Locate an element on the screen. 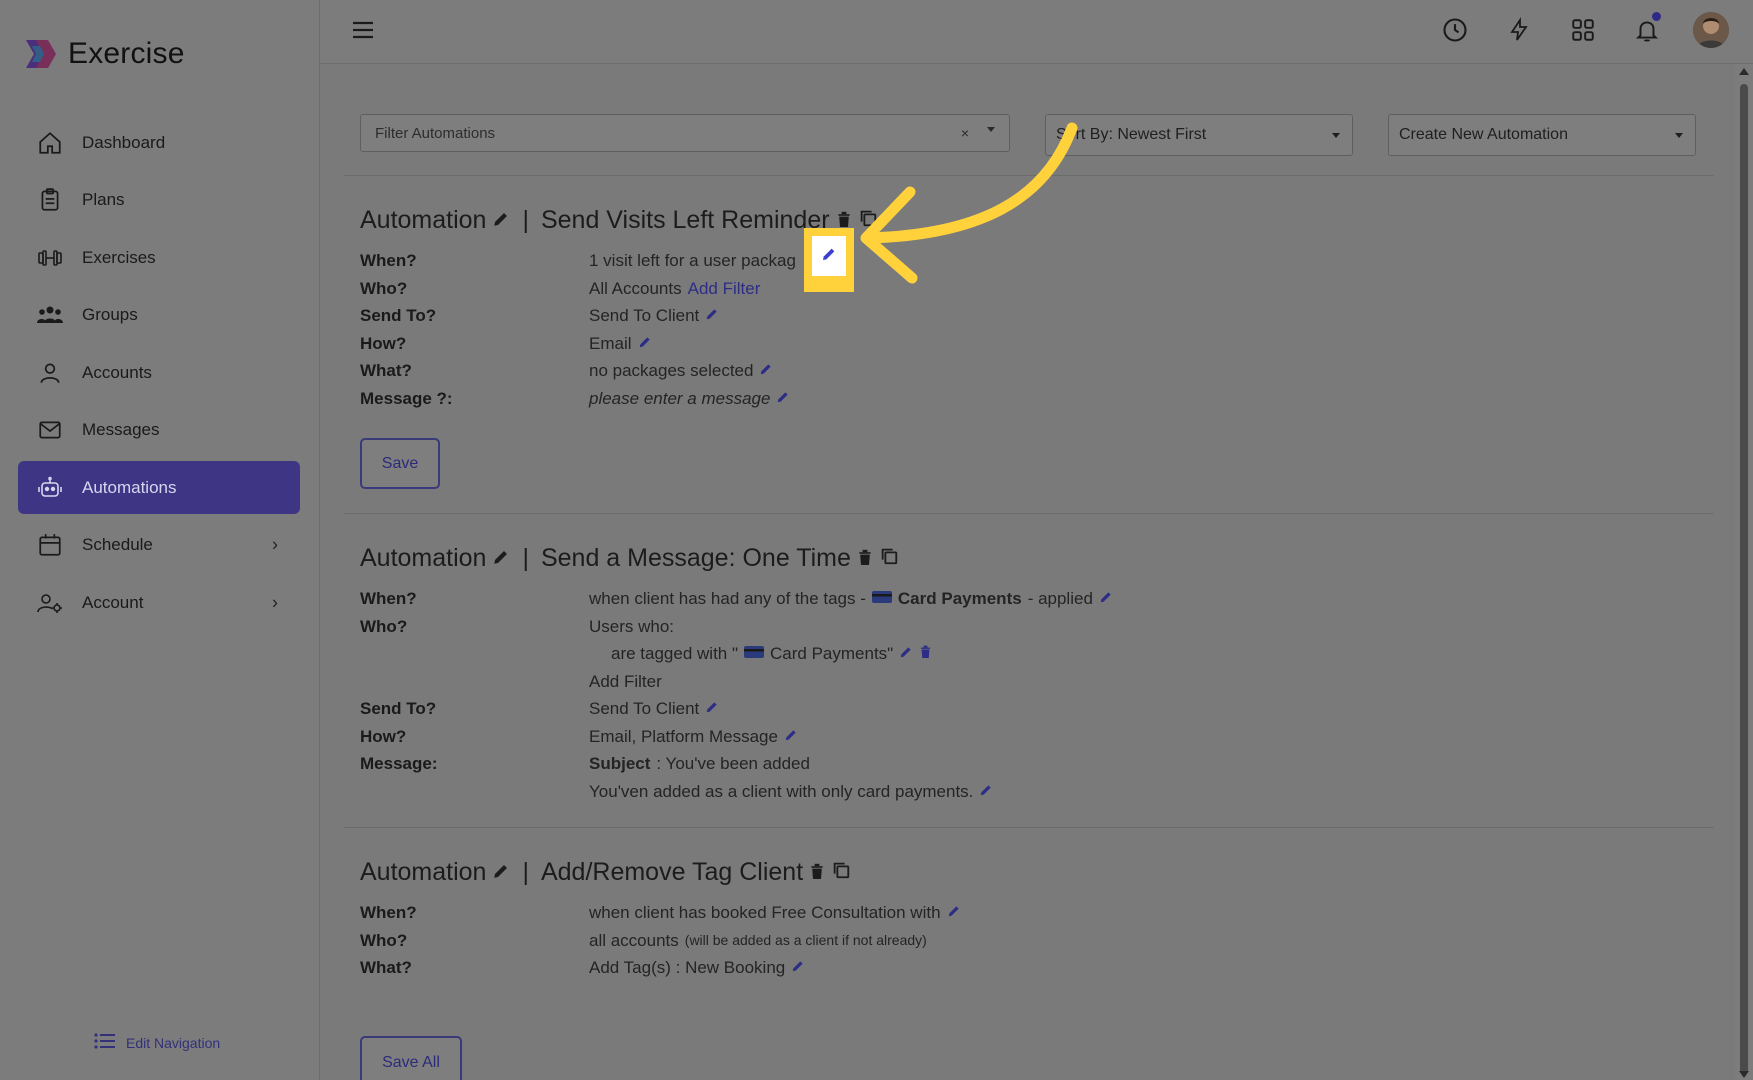 This screenshot has height=1080, width=1753. sendto-text: Send To Client is located at coordinates (644, 708).